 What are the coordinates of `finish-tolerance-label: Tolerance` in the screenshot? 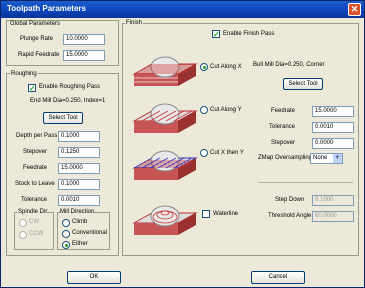 It's located at (282, 127).